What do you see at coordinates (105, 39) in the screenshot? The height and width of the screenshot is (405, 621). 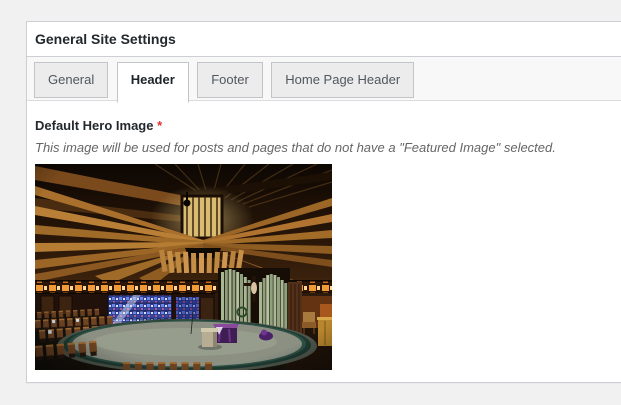 I see `settings-panel-title: General Site Settings` at bounding box center [105, 39].